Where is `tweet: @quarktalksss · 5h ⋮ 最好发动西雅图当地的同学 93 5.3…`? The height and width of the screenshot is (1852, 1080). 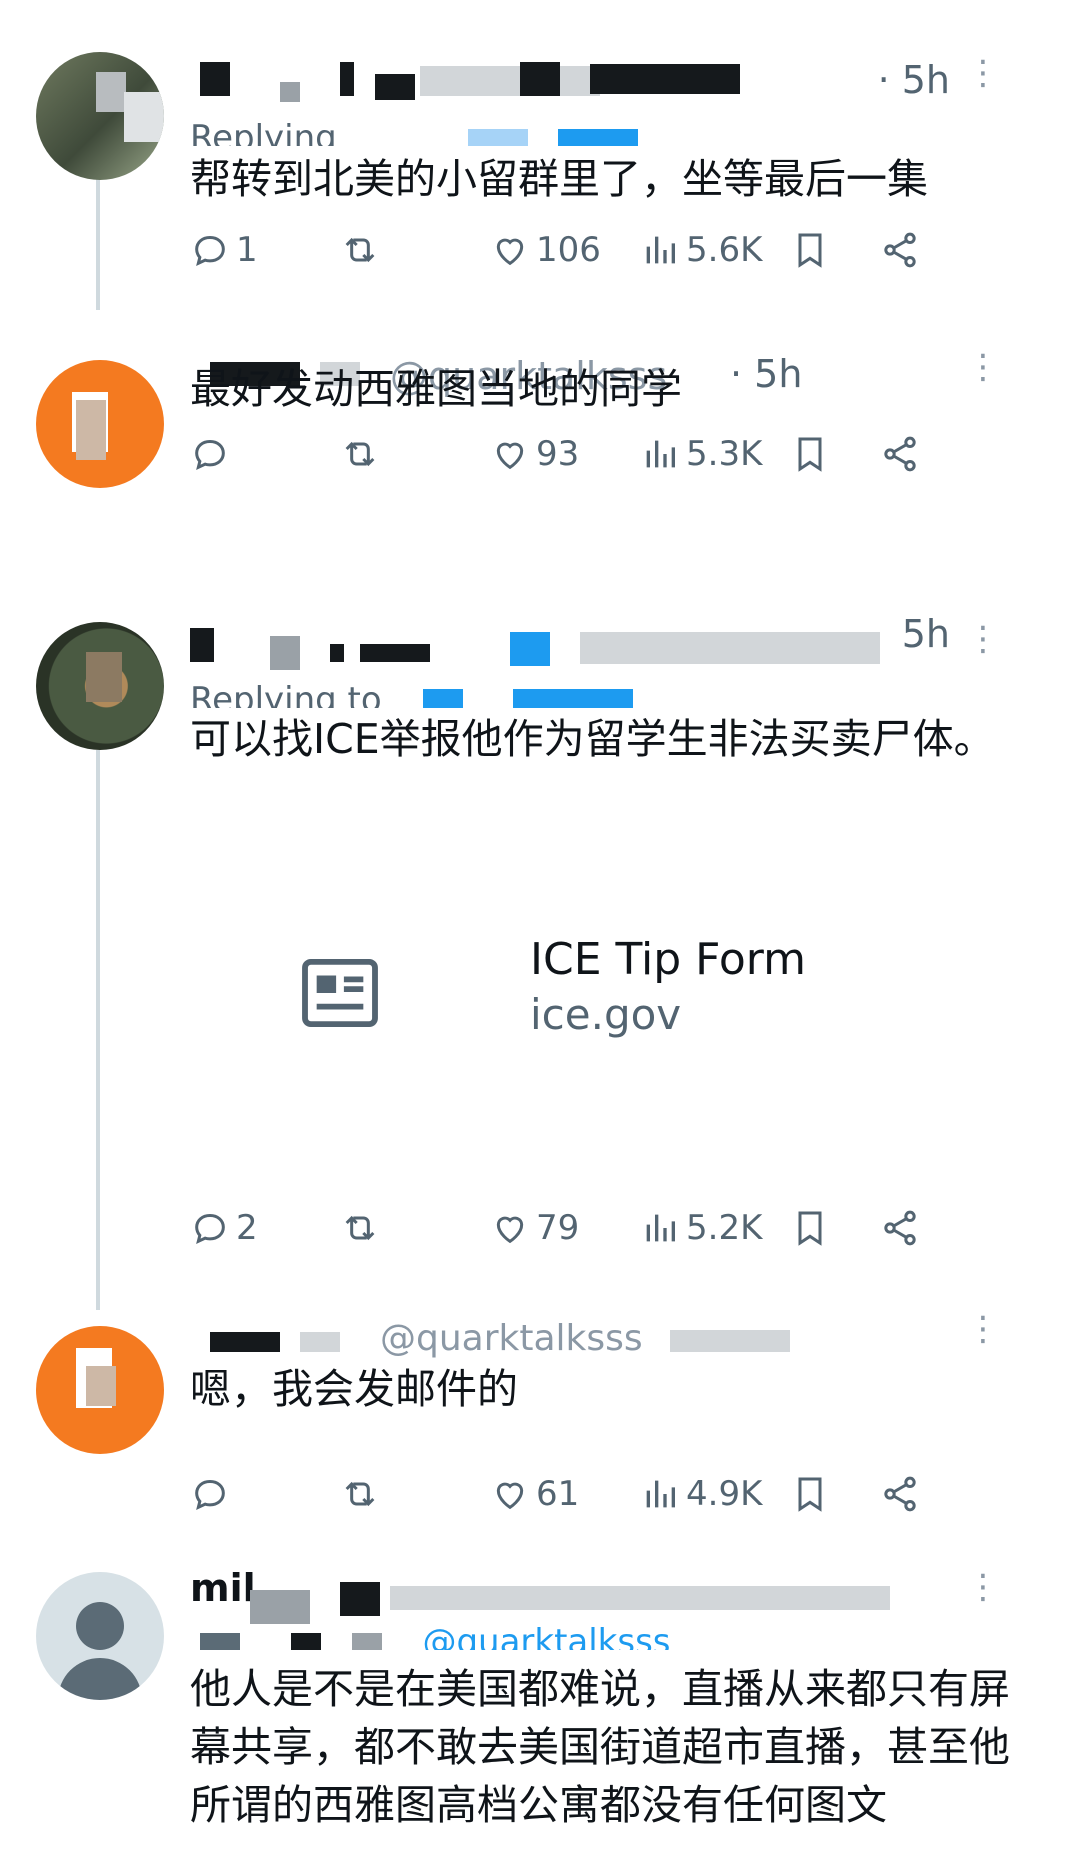
tweet: @quarktalksss · 5h ⋮ 最好发动西雅图当地的同学 93 5.3… is located at coordinates (540, 470).